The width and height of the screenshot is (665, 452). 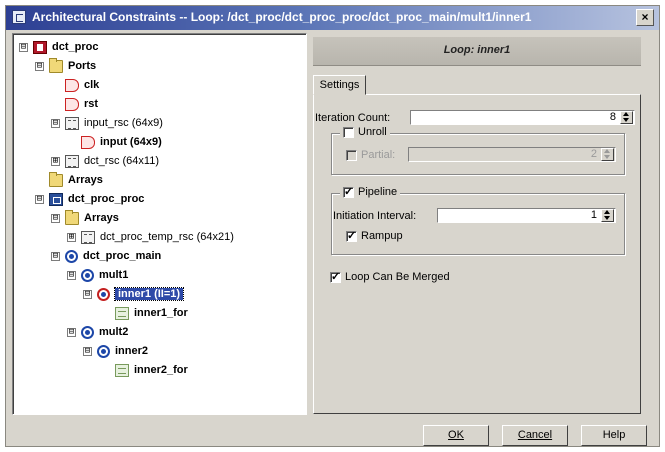 I want to click on pipeline-label: Pipeline, so click(x=378, y=192).